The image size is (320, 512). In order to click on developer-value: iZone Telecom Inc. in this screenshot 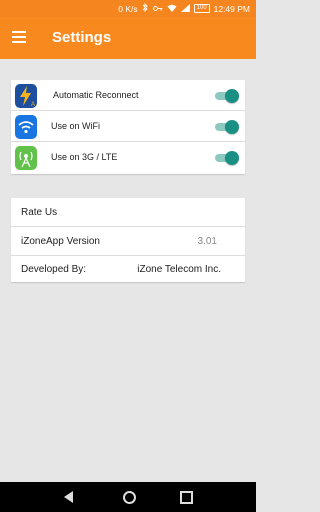, I will do `click(179, 269)`.